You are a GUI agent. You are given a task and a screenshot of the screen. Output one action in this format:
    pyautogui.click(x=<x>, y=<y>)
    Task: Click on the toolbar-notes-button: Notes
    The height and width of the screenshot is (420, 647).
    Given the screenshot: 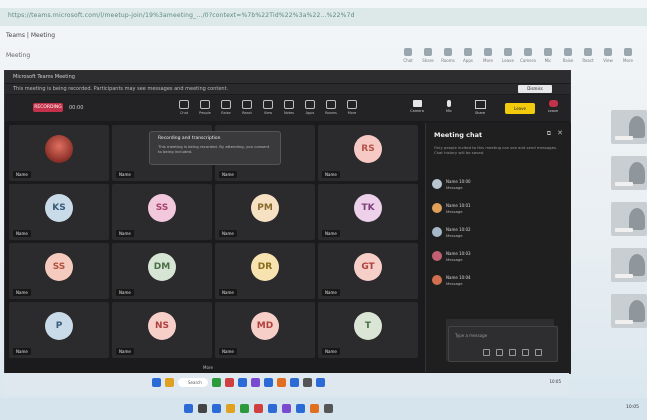 What is the action you would take?
    pyautogui.click(x=289, y=109)
    